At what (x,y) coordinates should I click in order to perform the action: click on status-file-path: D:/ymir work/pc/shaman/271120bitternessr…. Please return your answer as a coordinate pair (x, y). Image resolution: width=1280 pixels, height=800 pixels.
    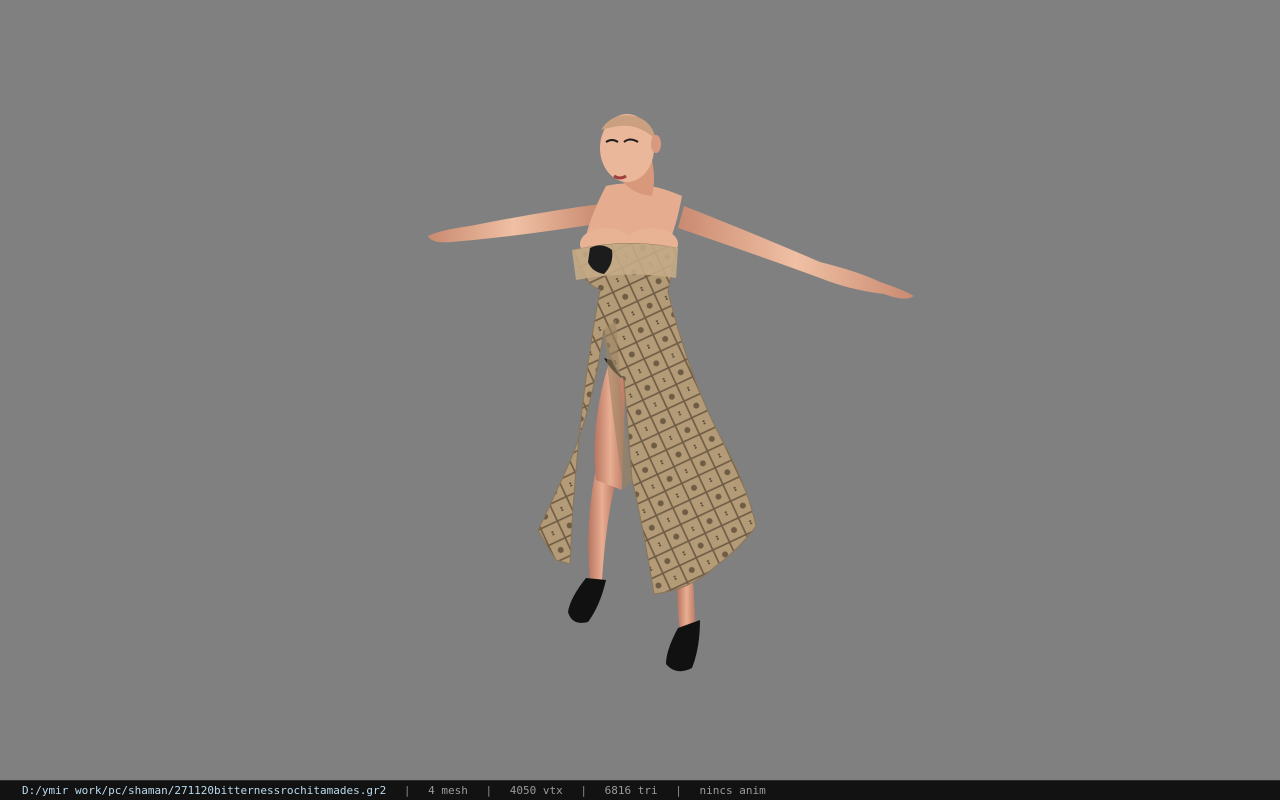
    Looking at the image, I should click on (204, 790).